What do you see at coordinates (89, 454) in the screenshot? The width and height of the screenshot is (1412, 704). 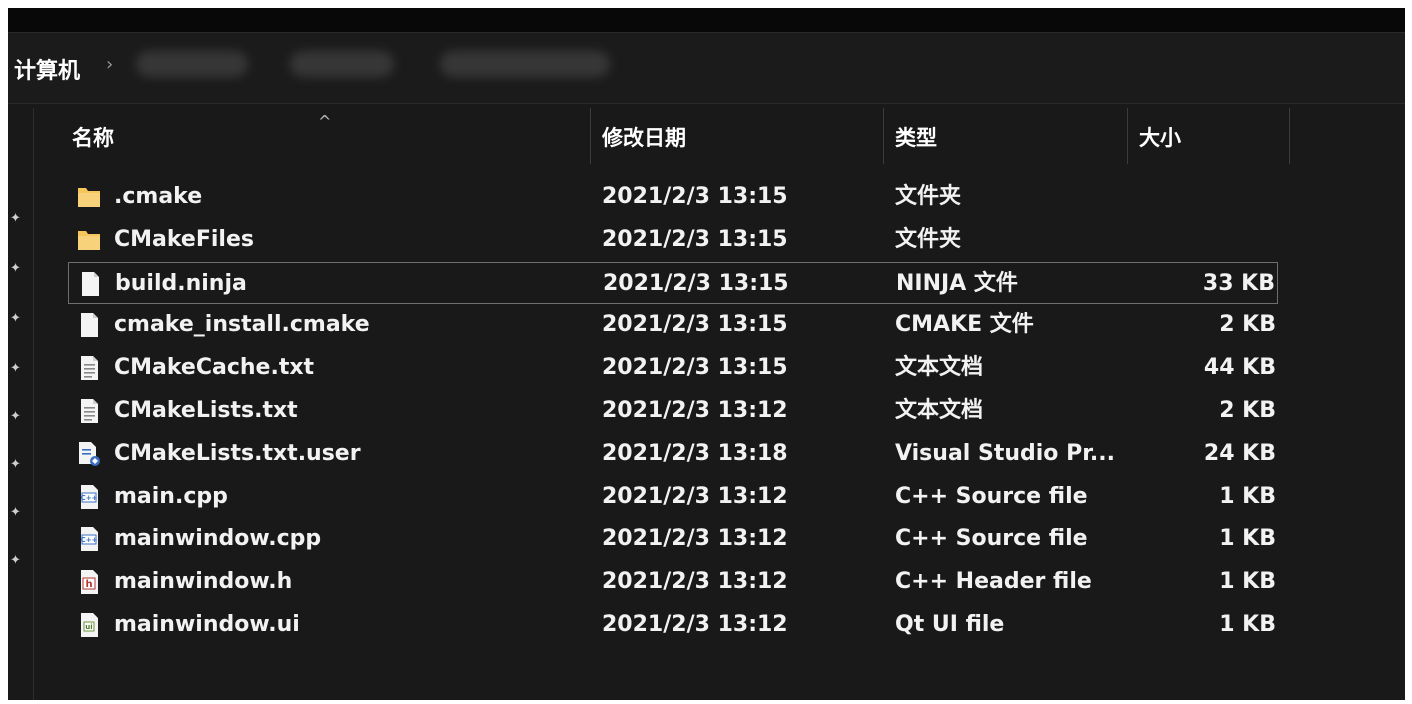 I see `vs-project-file-icon` at bounding box center [89, 454].